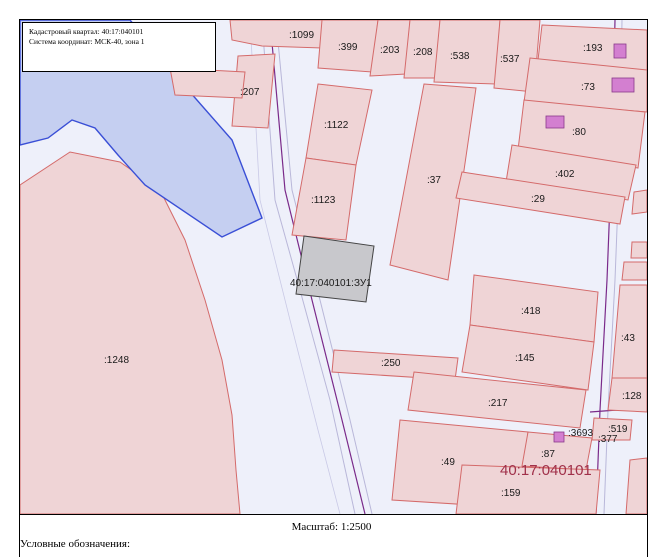 Image resolution: width=663 pixels, height=557 pixels. Describe the element at coordinates (531, 311) in the screenshot. I see `label-418: :418` at that location.